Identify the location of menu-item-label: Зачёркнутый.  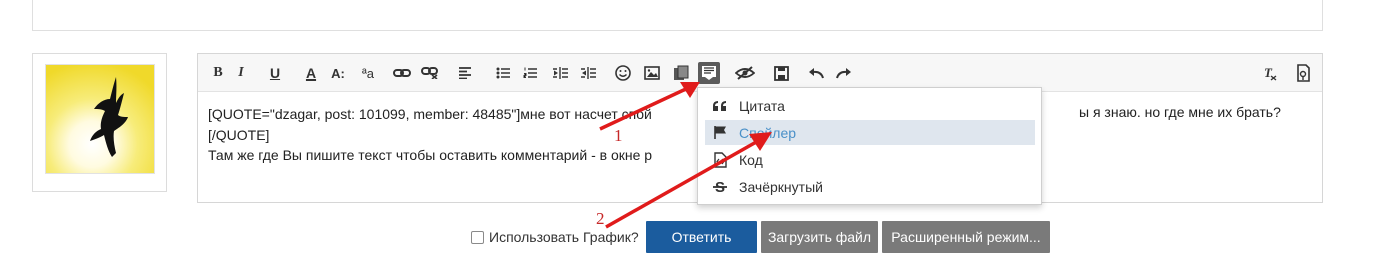
(781, 186).